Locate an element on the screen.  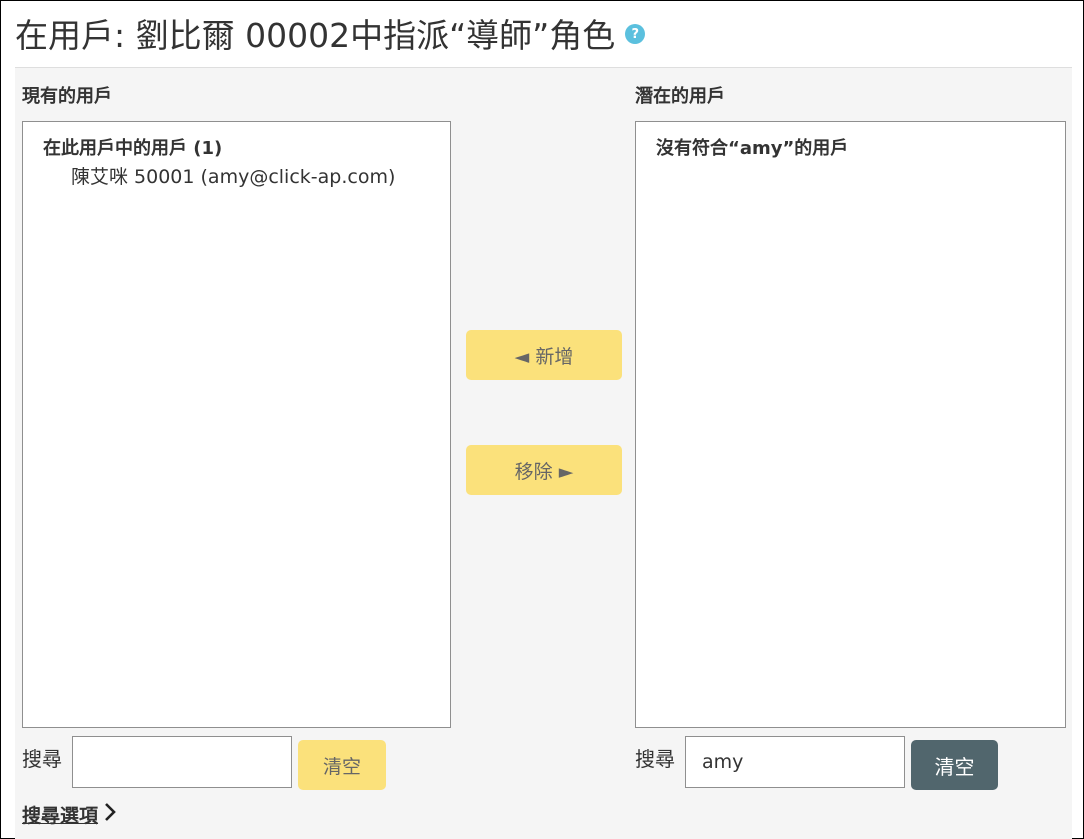
existing-user-option: 陳艾咪 50001 (amy@click-ap.com) is located at coordinates (233, 175).